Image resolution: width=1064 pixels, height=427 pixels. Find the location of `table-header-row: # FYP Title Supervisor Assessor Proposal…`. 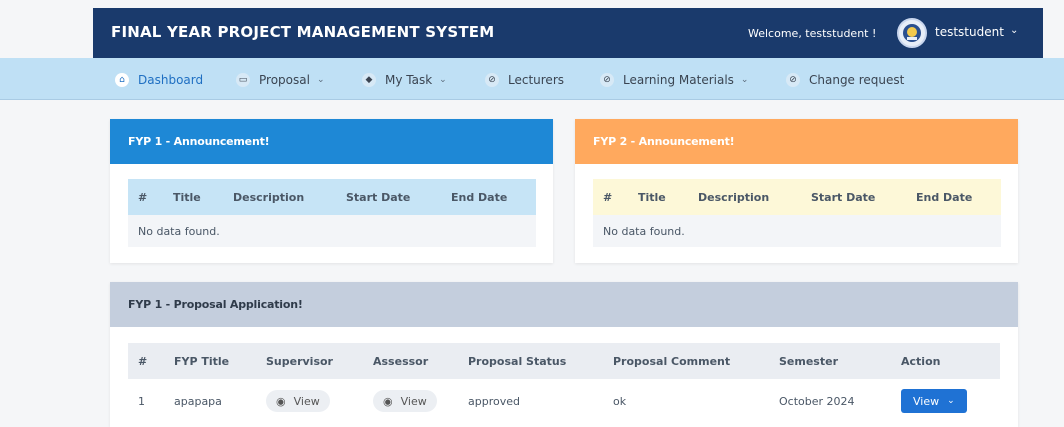

table-header-row: # FYP Title Supervisor Assessor Proposal… is located at coordinates (564, 361).